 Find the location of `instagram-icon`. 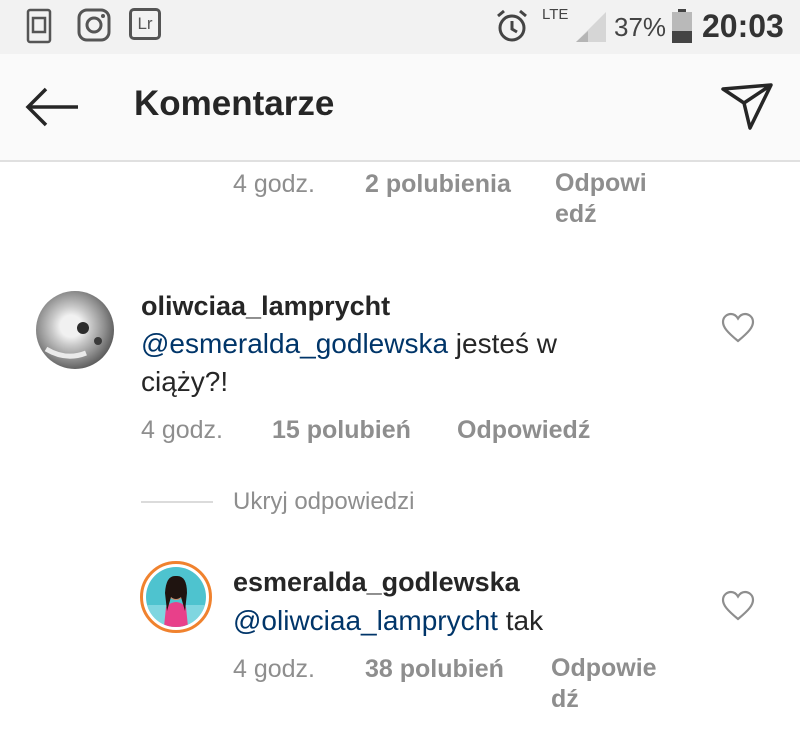

instagram-icon is located at coordinates (94, 25).